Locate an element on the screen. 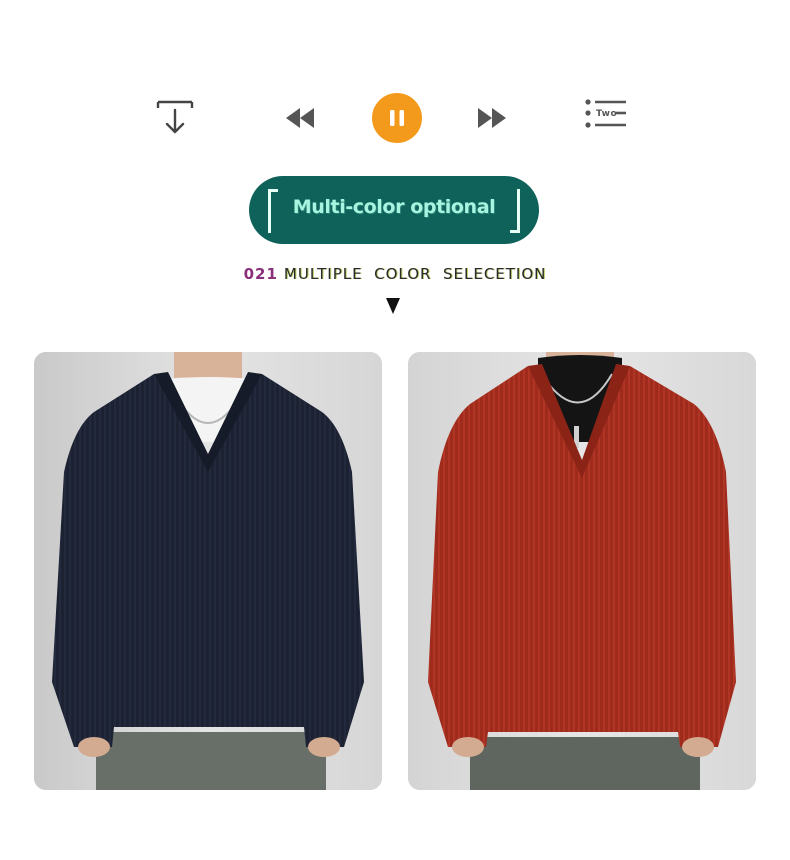 Image resolution: width=790 pixels, height=860 pixels. section-number: 021 is located at coordinates (260, 274).